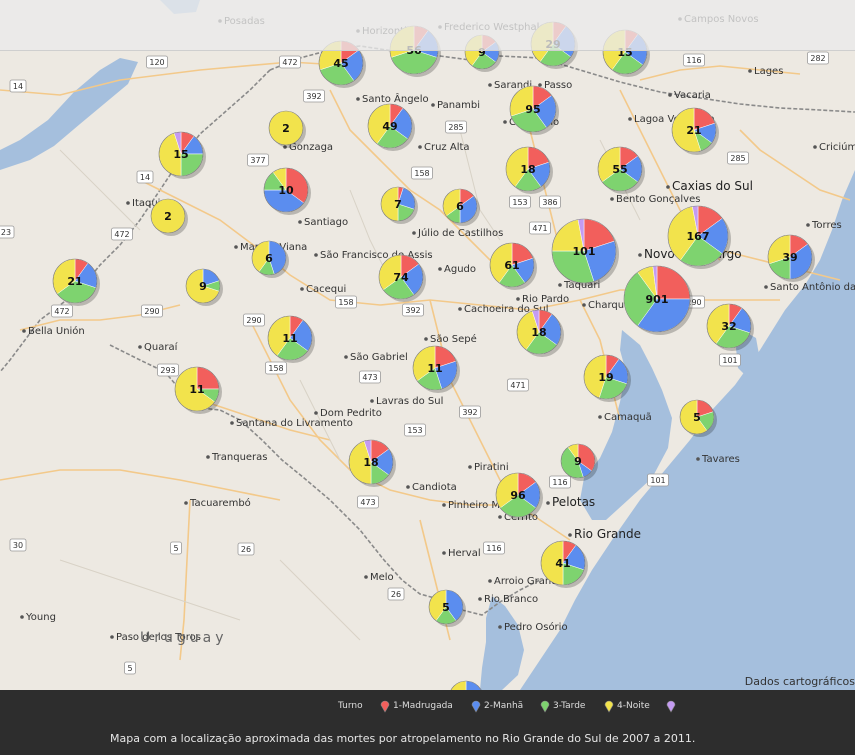  Describe the element at coordinates (415, 430) in the screenshot. I see `road-shield: 153` at that location.